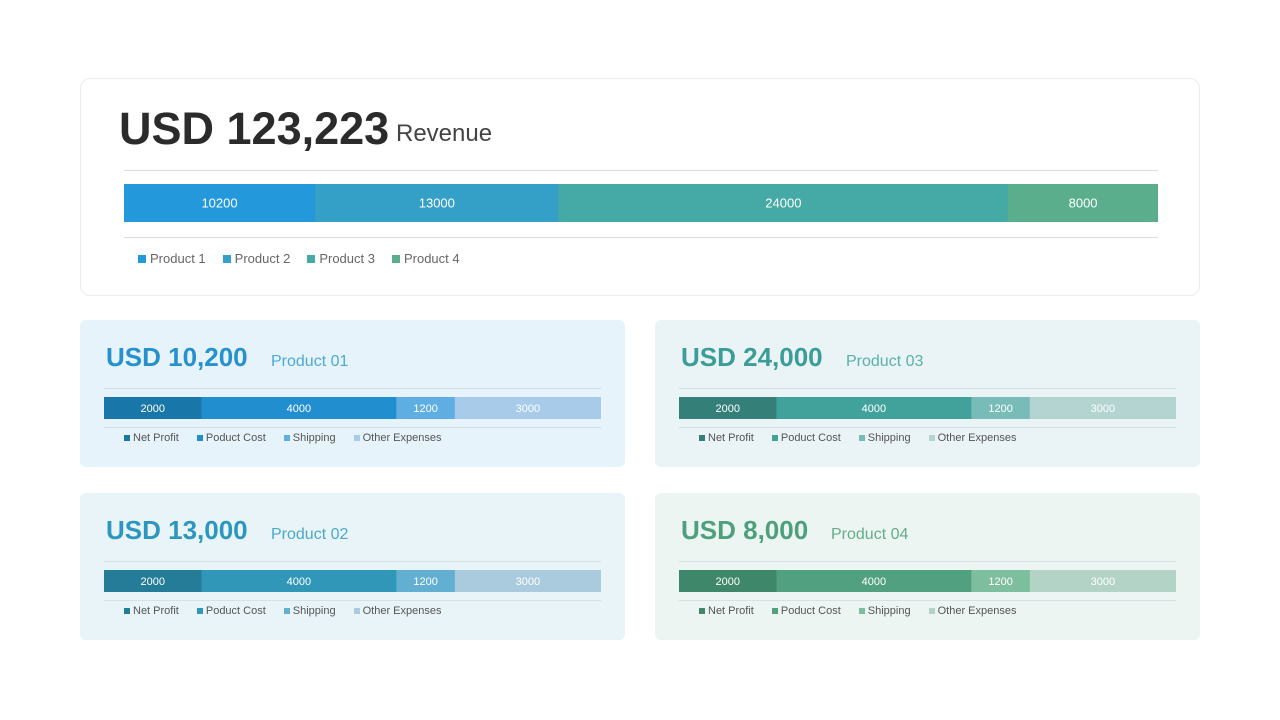  Describe the element at coordinates (444, 133) in the screenshot. I see `revenue-label: Revenue` at that location.